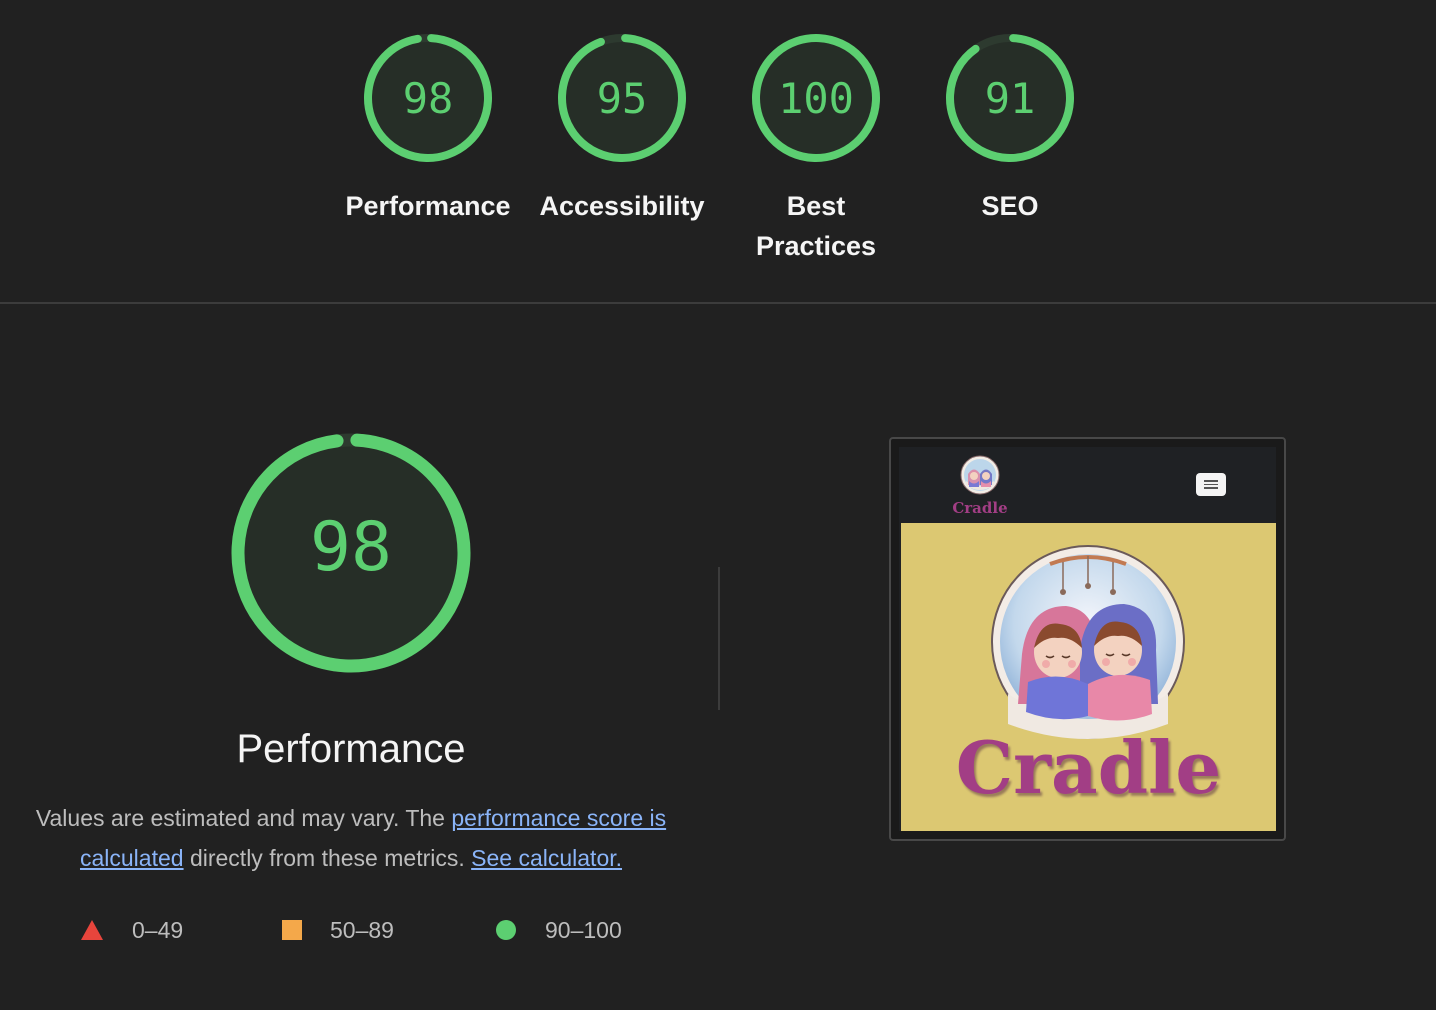 The image size is (1436, 1010). I want to click on legend-average: 50–89, so click(338, 930).